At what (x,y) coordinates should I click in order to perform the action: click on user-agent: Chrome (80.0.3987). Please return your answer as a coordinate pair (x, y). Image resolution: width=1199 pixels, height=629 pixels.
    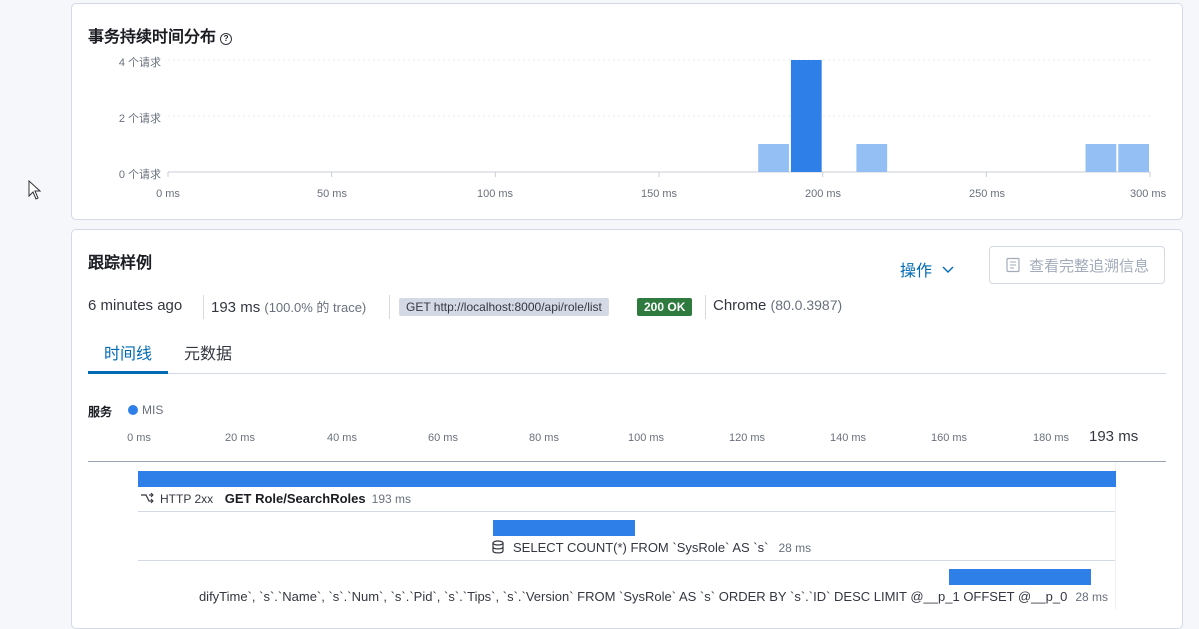
    Looking at the image, I should click on (778, 305).